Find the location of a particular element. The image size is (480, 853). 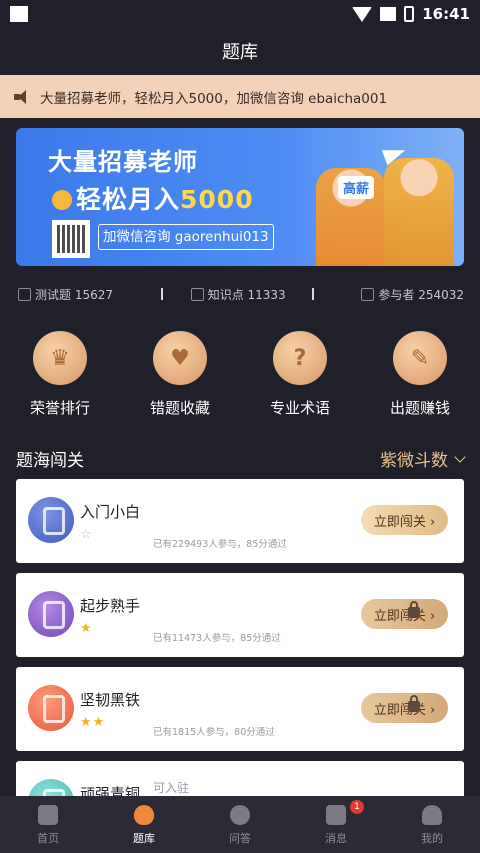

tab-profile: 我的 is located at coordinates (432, 824).